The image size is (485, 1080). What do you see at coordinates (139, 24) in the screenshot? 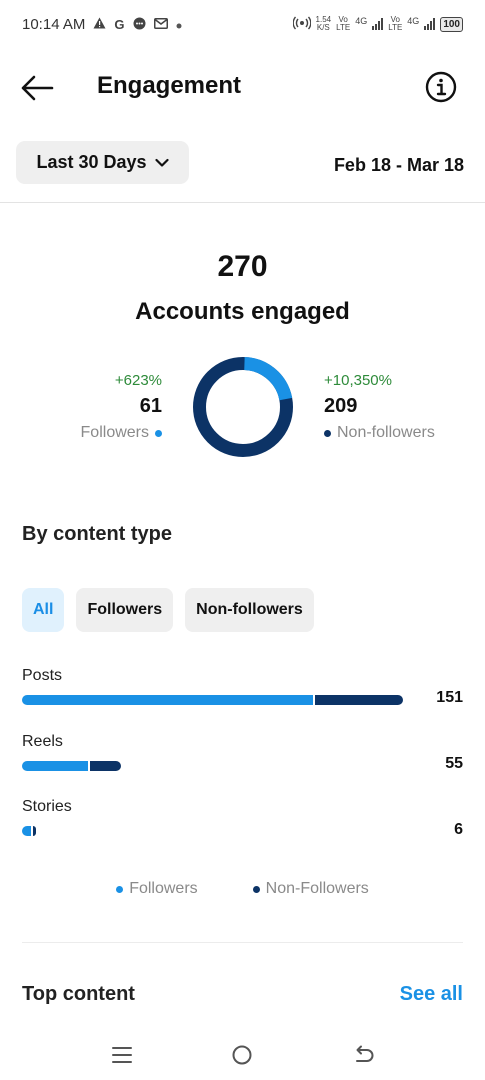
I see `message-icon` at bounding box center [139, 24].